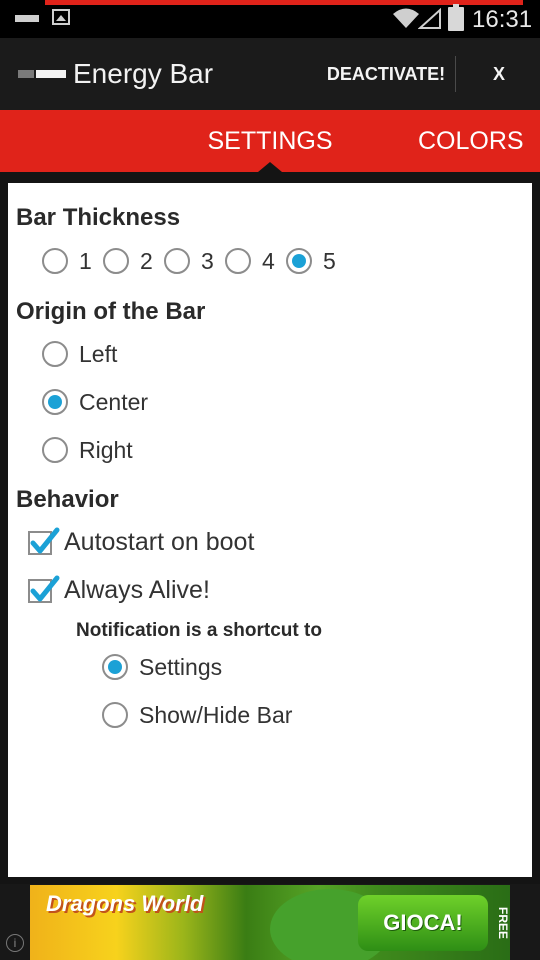  I want to click on origin-label-right: Right, so click(106, 450).